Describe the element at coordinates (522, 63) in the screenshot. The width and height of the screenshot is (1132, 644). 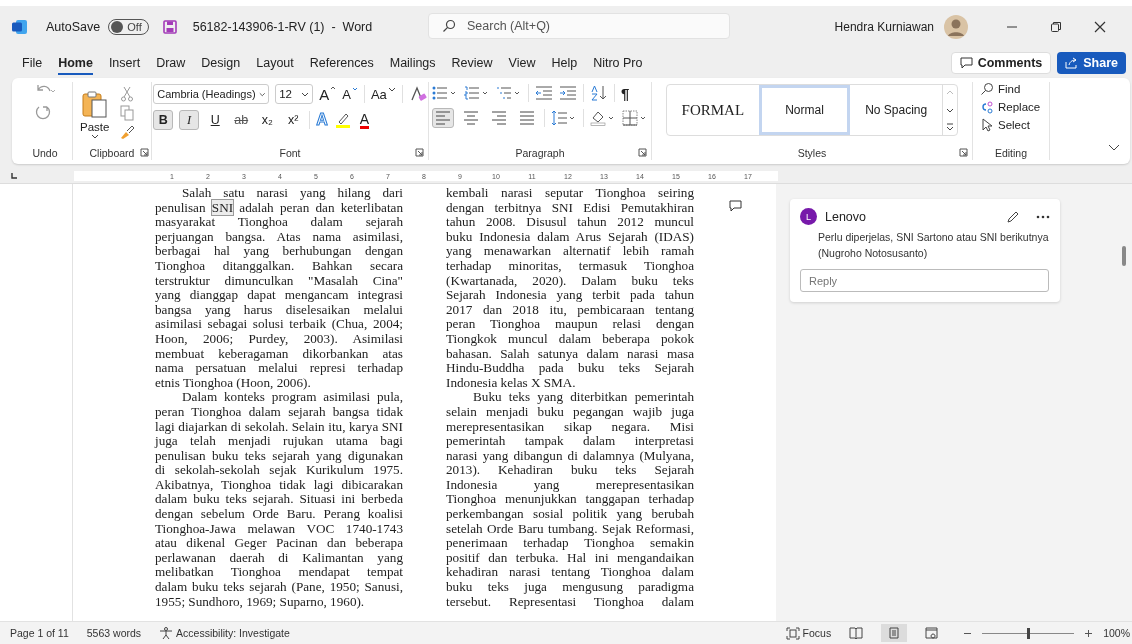
I see `menu-tab: View` at that location.